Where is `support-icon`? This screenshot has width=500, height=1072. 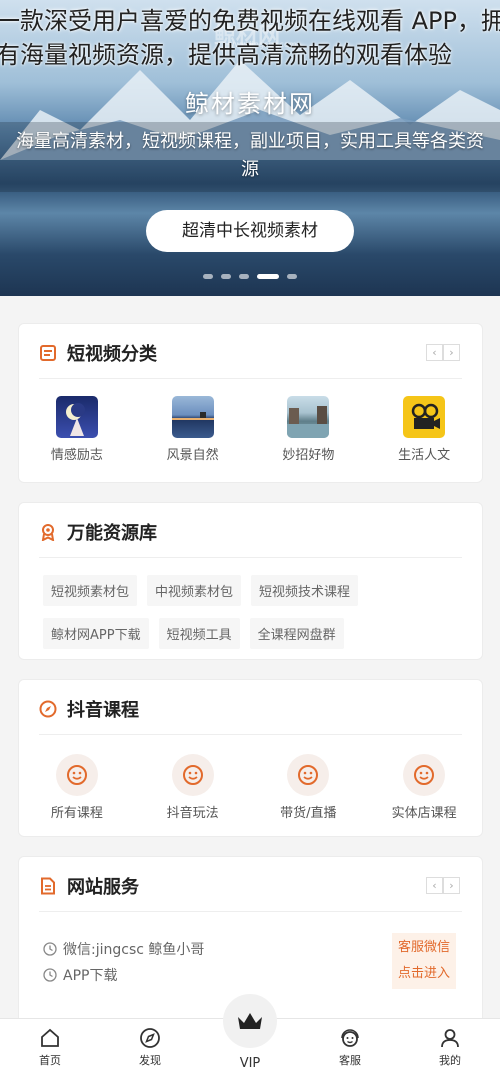 support-icon is located at coordinates (350, 1038).